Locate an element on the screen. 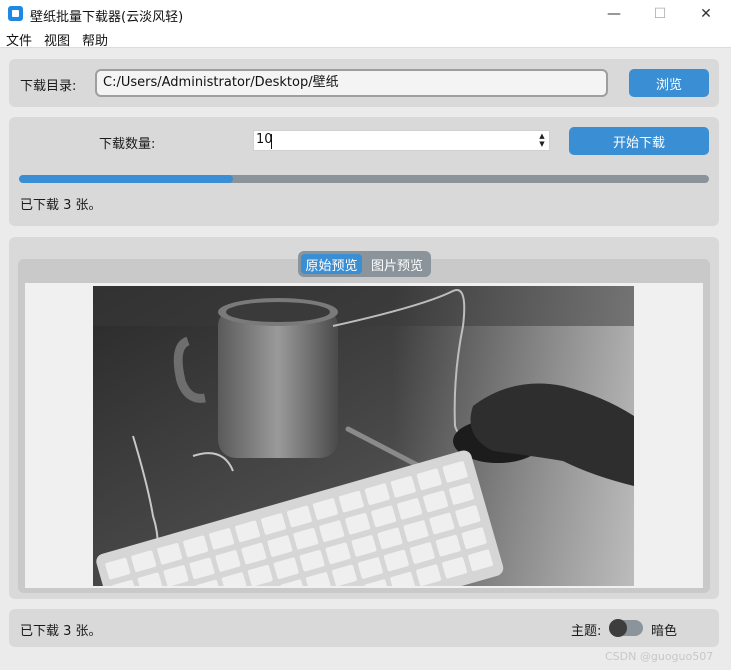  theme-label: 主题: is located at coordinates (586, 631).